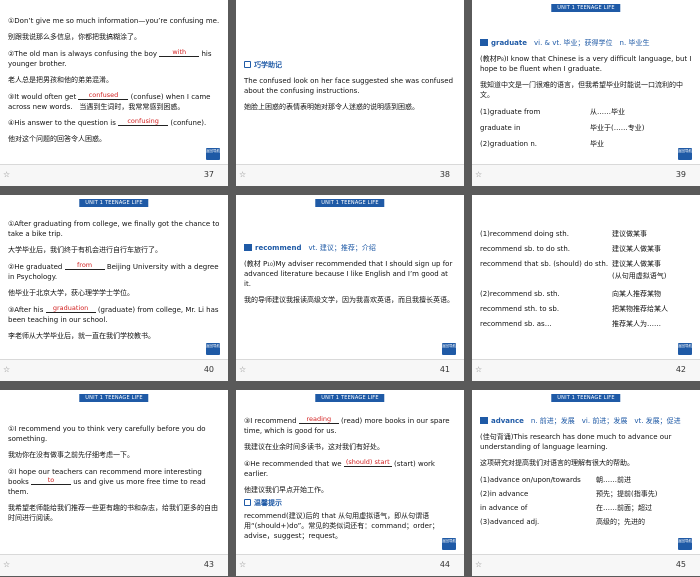  I want to click on answer-blank: (should) start, so click(367, 462).